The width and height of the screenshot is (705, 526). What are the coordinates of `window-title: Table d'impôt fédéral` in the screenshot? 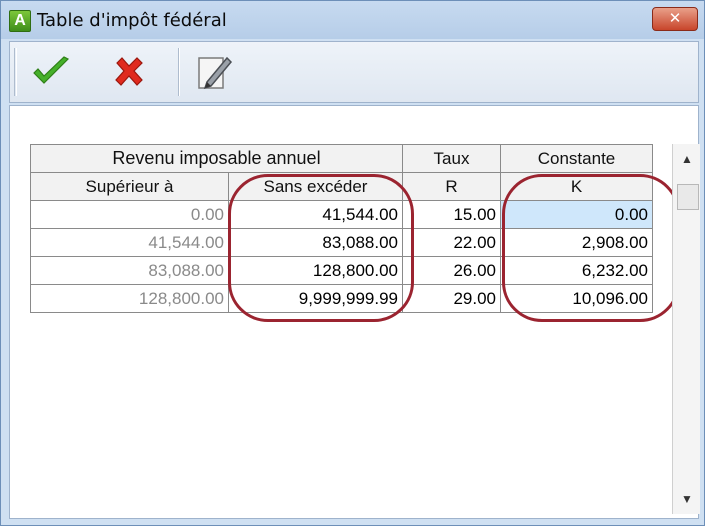 It's located at (132, 20).